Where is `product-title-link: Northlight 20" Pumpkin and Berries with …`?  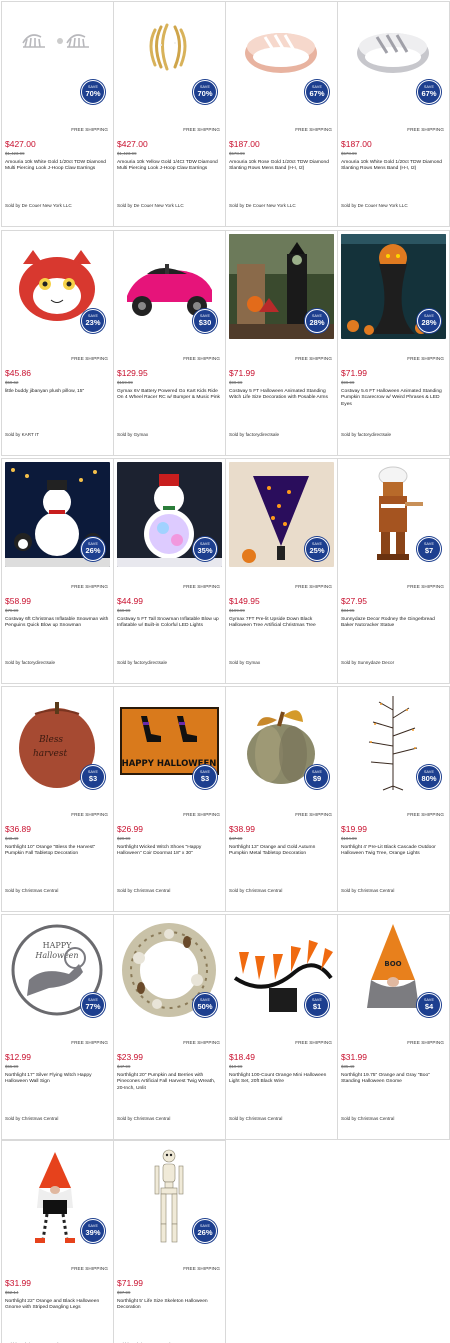
product-title-link: Northlight 20" Pumpkin and Berries with … is located at coordinates (169, 1082).